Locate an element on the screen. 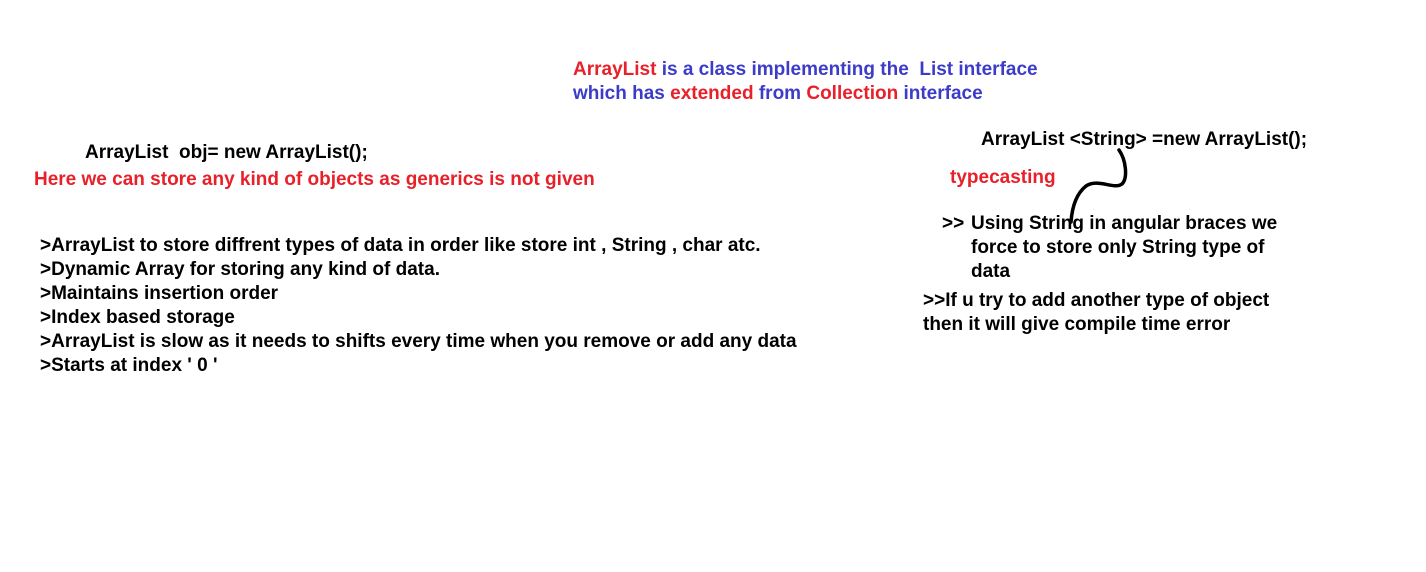 The width and height of the screenshot is (1426, 572). right-point-1-line: Using String in angular braces we is located at coordinates (1124, 223).